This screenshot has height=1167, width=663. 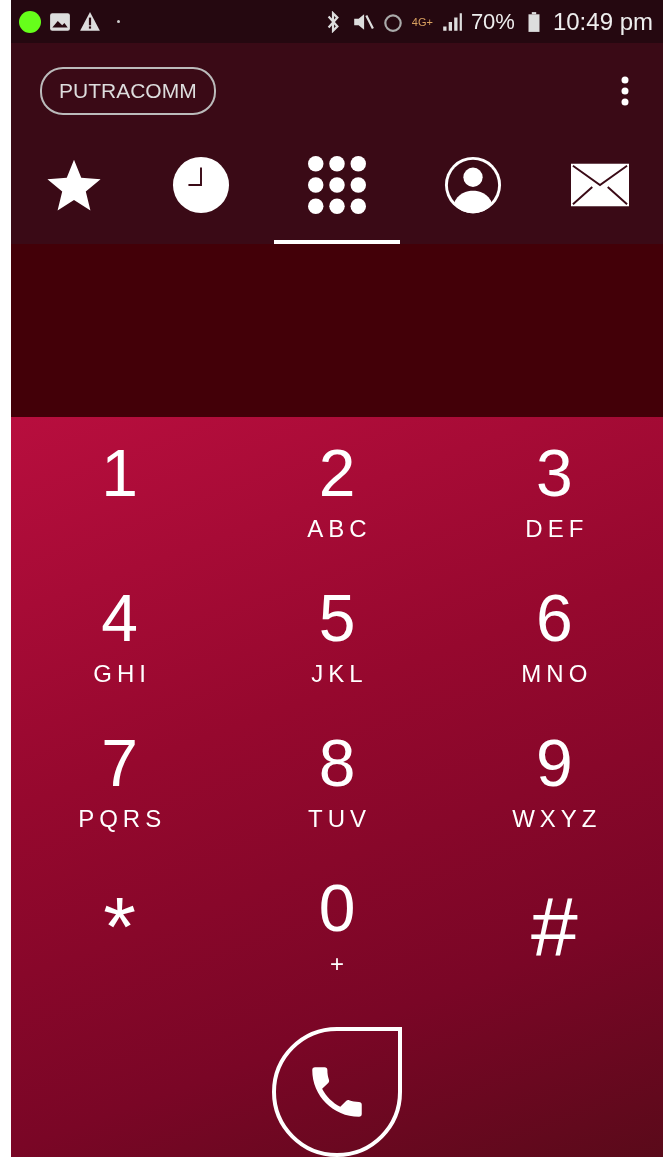 What do you see at coordinates (599, 184) in the screenshot?
I see `envelope-icon` at bounding box center [599, 184].